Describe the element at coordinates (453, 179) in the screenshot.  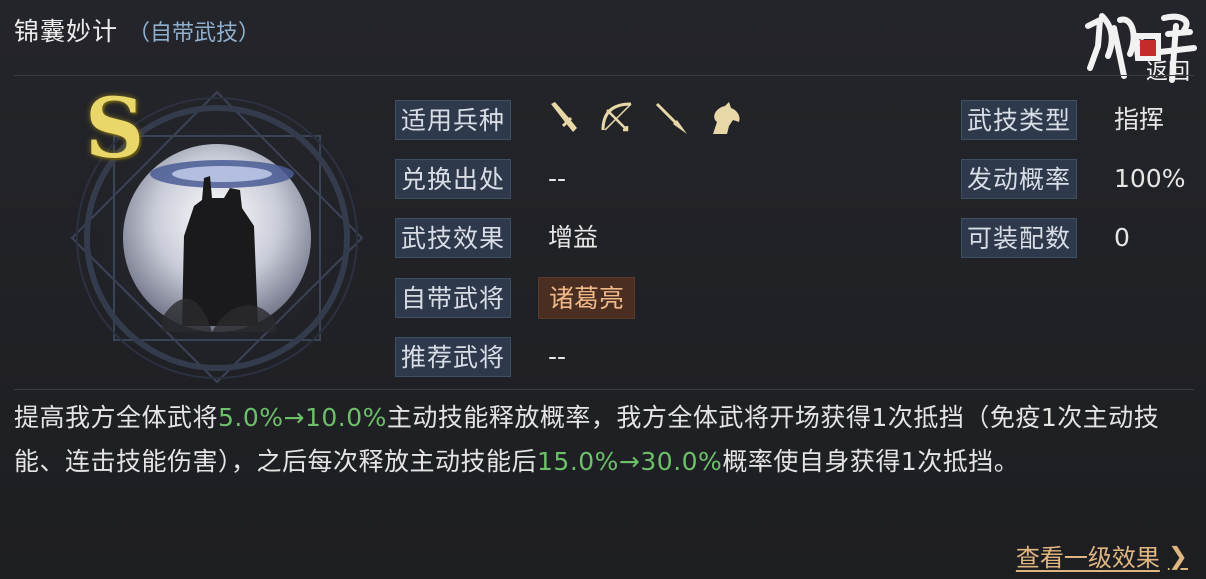
I see `exchange-source-label: 兑换出处` at that location.